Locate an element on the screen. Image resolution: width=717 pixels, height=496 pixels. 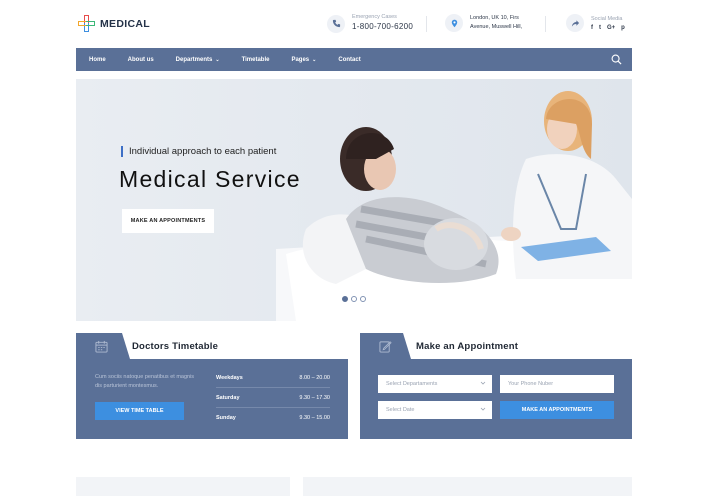
phone-input: Your Phone Nuber is located at coordinates (557, 384).